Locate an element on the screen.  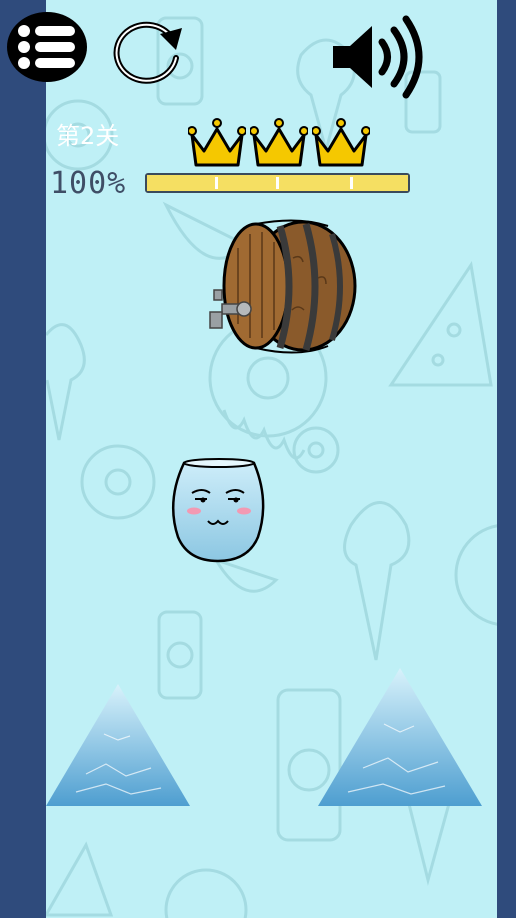
fill-percent-label: 100% is located at coordinates (88, 183).